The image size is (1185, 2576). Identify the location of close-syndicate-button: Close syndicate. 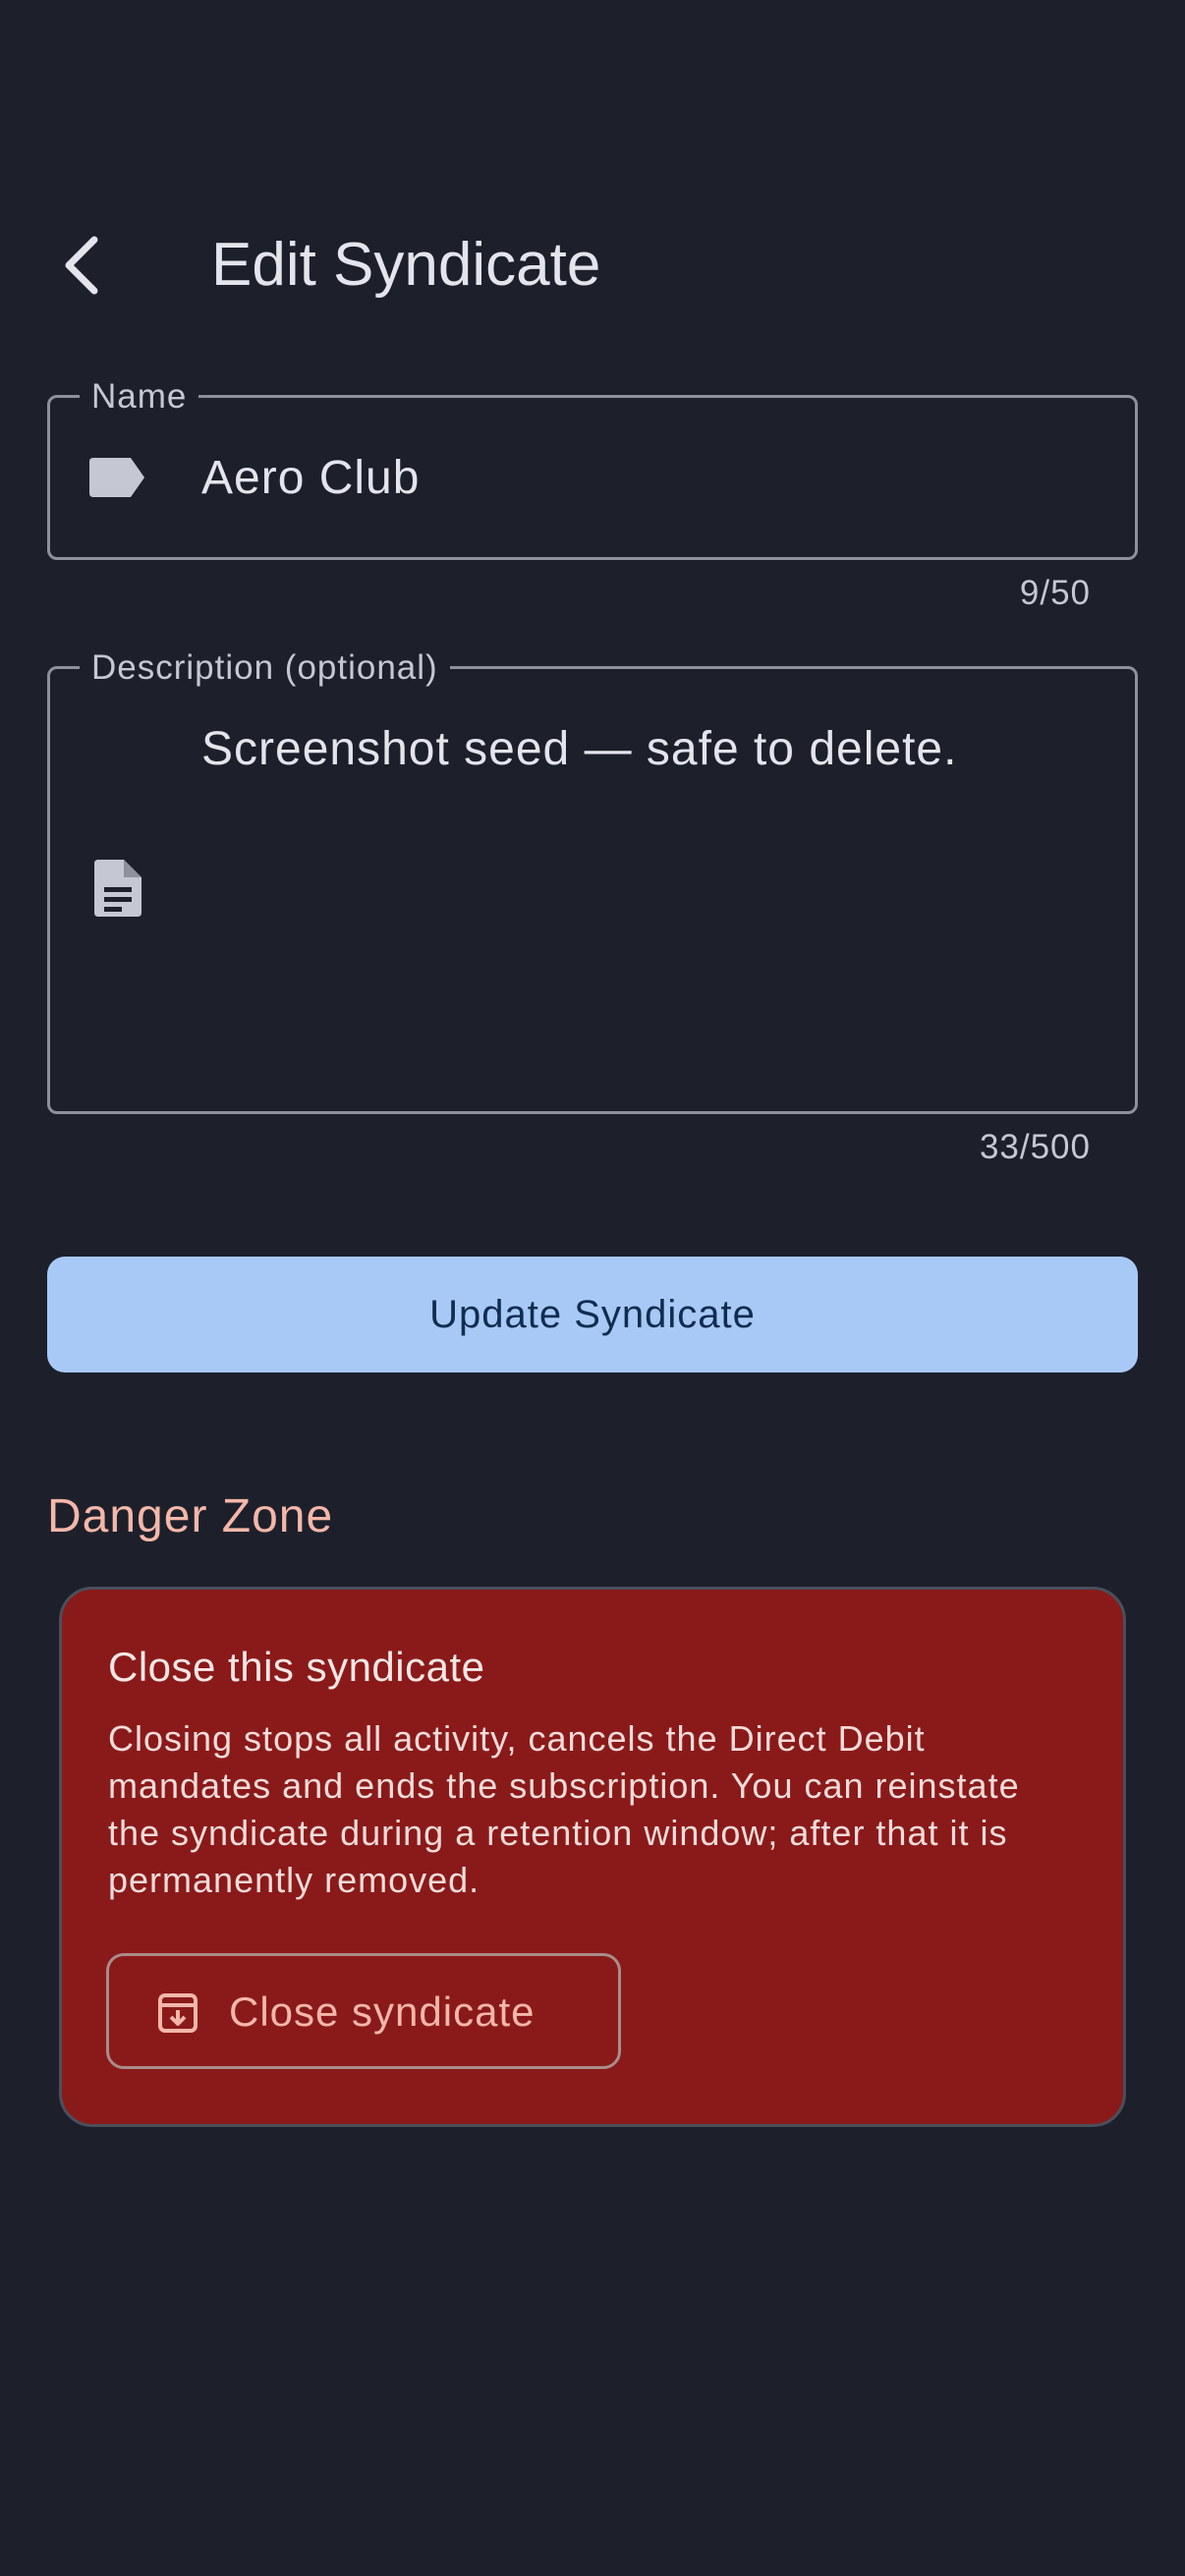
(364, 2011).